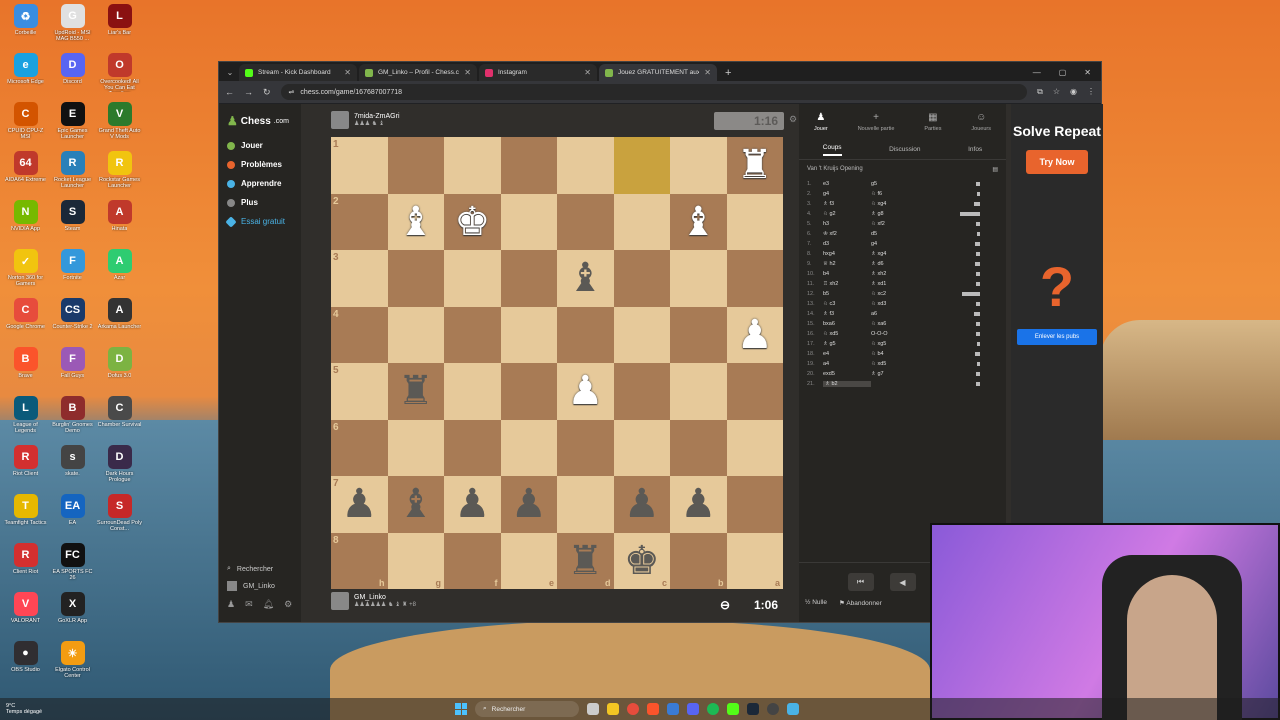 The height and width of the screenshot is (720, 1280). What do you see at coordinates (359, 504) in the screenshot?
I see `board-square: 7 ♟` at bounding box center [359, 504].